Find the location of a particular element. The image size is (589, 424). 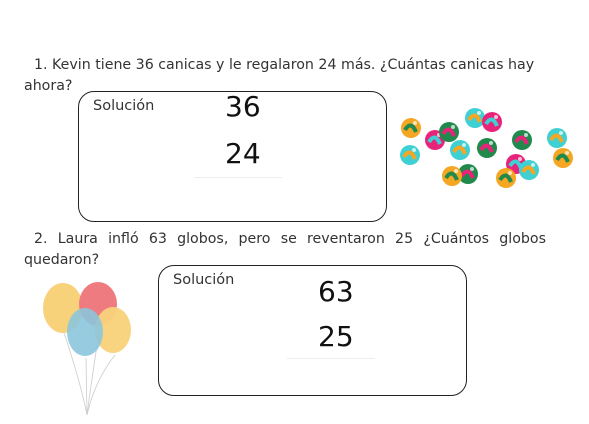

balloon-blue is located at coordinates (85, 332).